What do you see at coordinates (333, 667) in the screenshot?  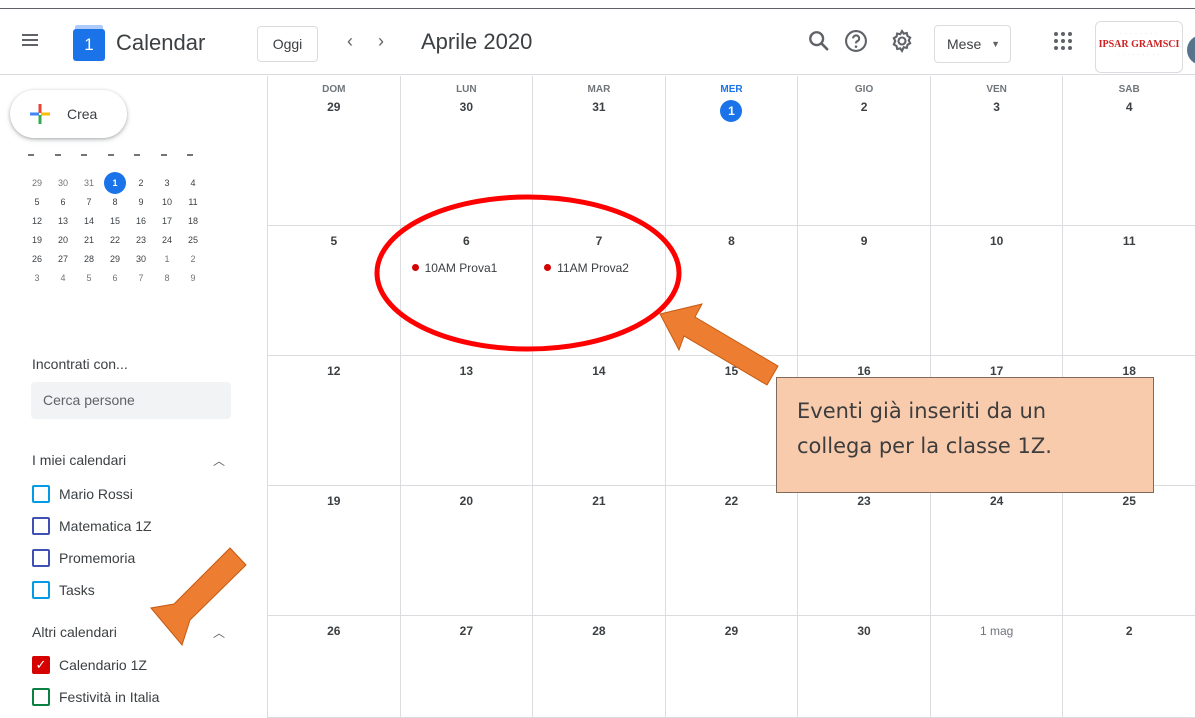 I see `day-cell: 26` at bounding box center [333, 667].